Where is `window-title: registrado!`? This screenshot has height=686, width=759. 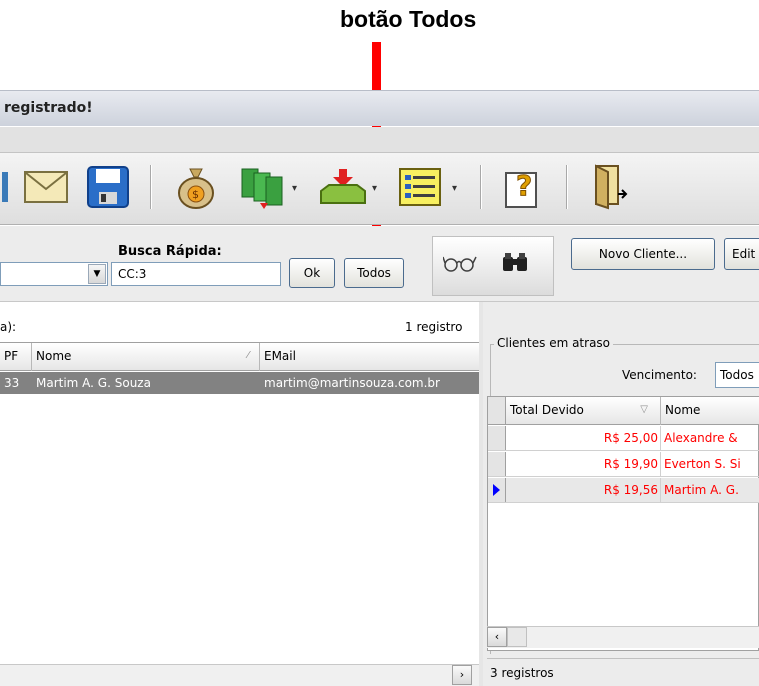 window-title: registrado! is located at coordinates (48, 108).